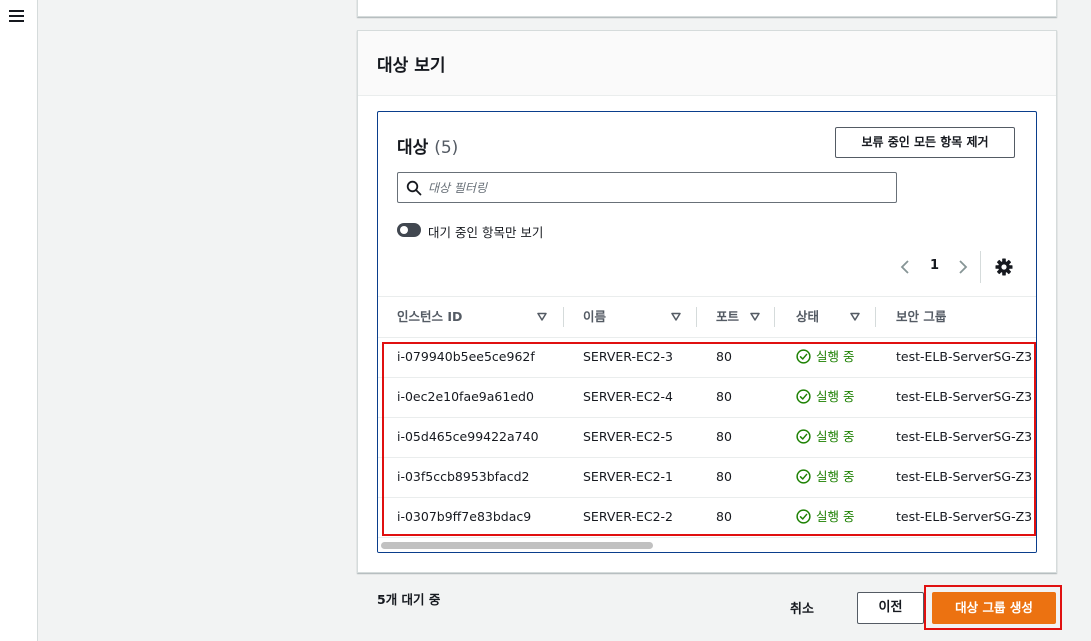 Image resolution: width=1091 pixels, height=641 pixels. I want to click on instance-name: SERVER-EC2-3, so click(628, 356).